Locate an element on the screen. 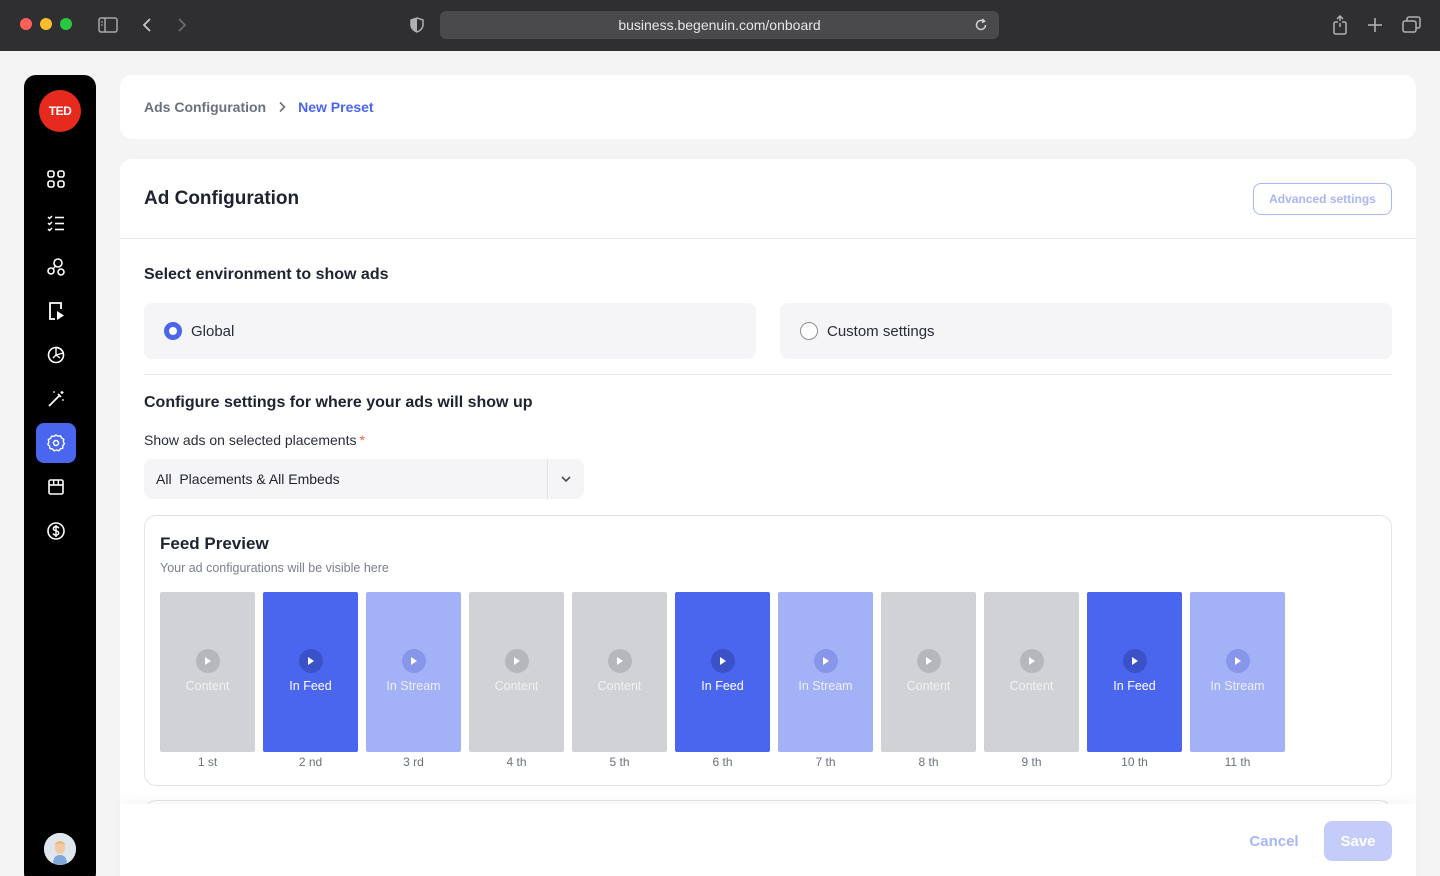 This screenshot has width=1440, height=876. dollar-icon is located at coordinates (56, 531).